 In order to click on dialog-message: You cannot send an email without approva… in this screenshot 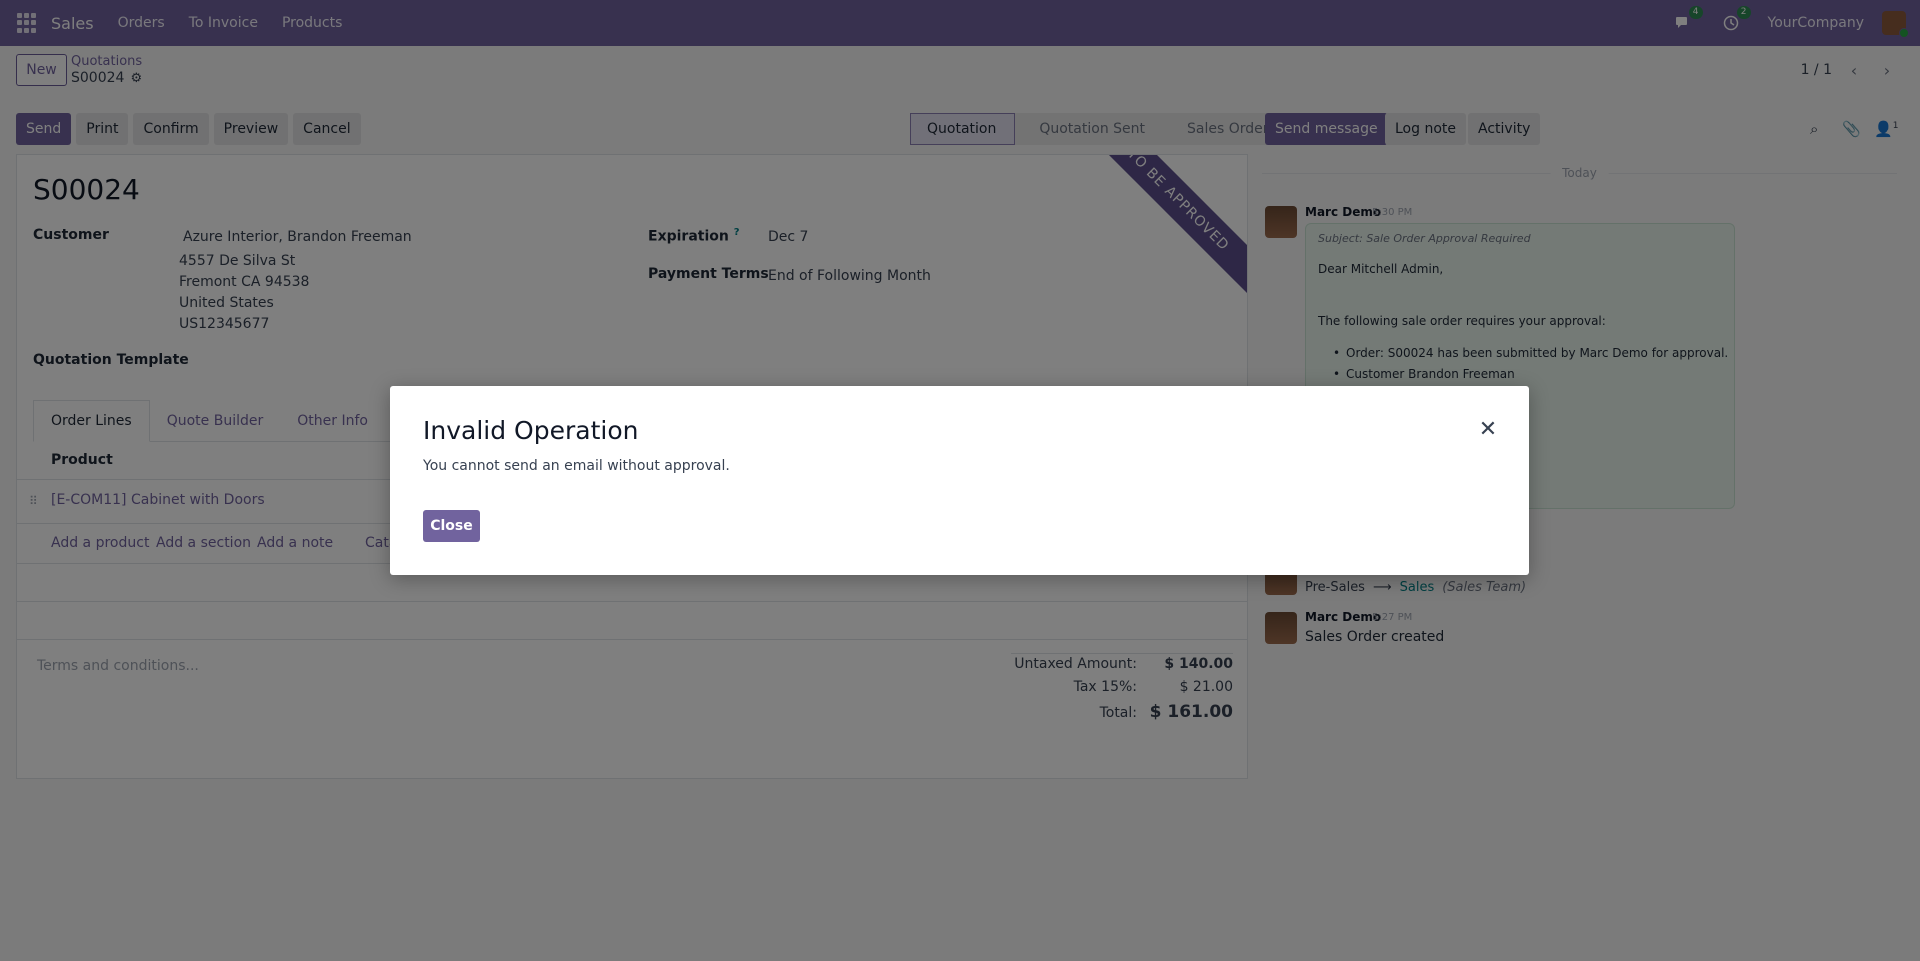, I will do `click(576, 466)`.